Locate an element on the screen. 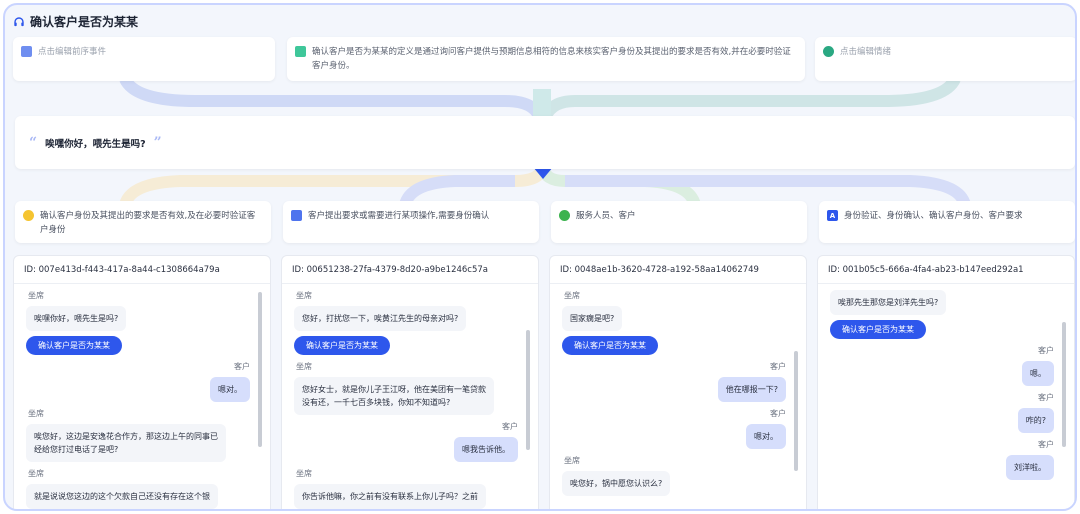 Image resolution: width=1080 pixels, height=514 pixels. previous-event-card: 点击编辑前序事件 is located at coordinates (144, 59).